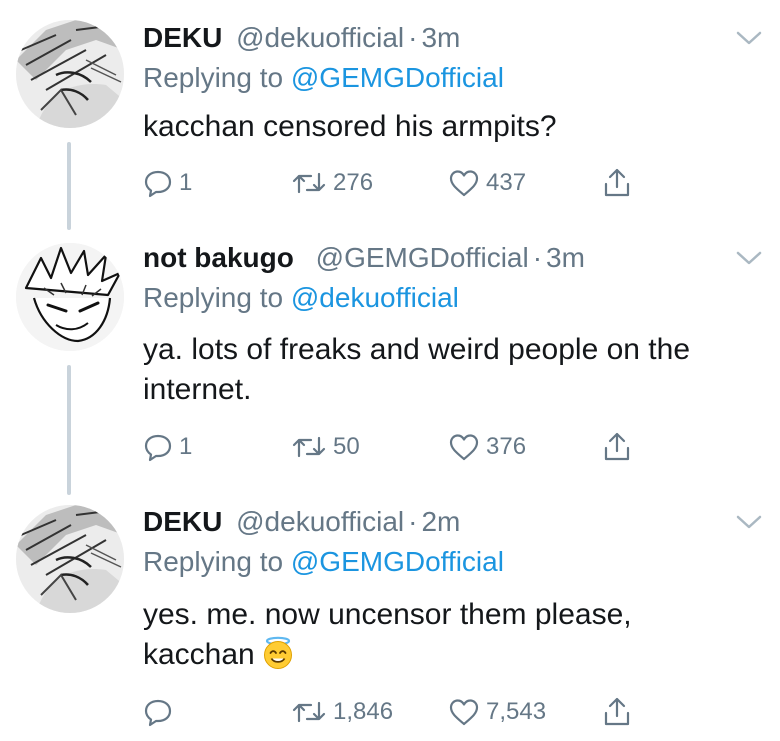  What do you see at coordinates (516, 711) in the screenshot?
I see `like-count: 7,543` at bounding box center [516, 711].